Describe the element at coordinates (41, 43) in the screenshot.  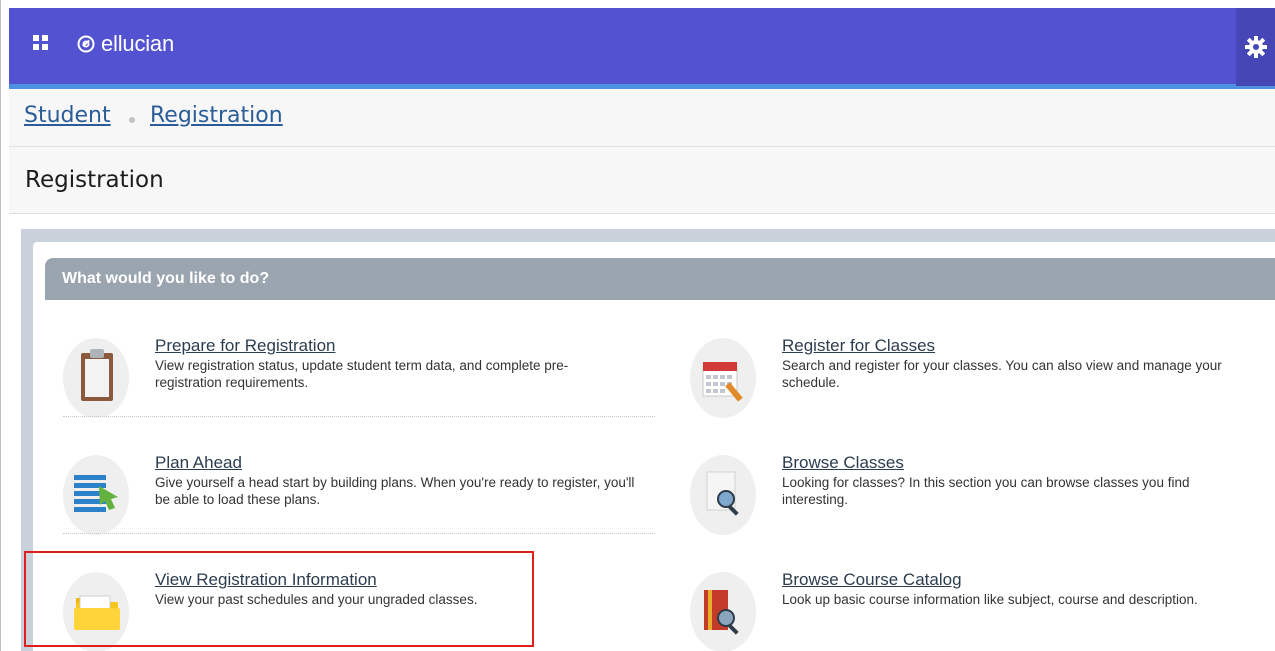
I see `apps-grid-icon` at that location.